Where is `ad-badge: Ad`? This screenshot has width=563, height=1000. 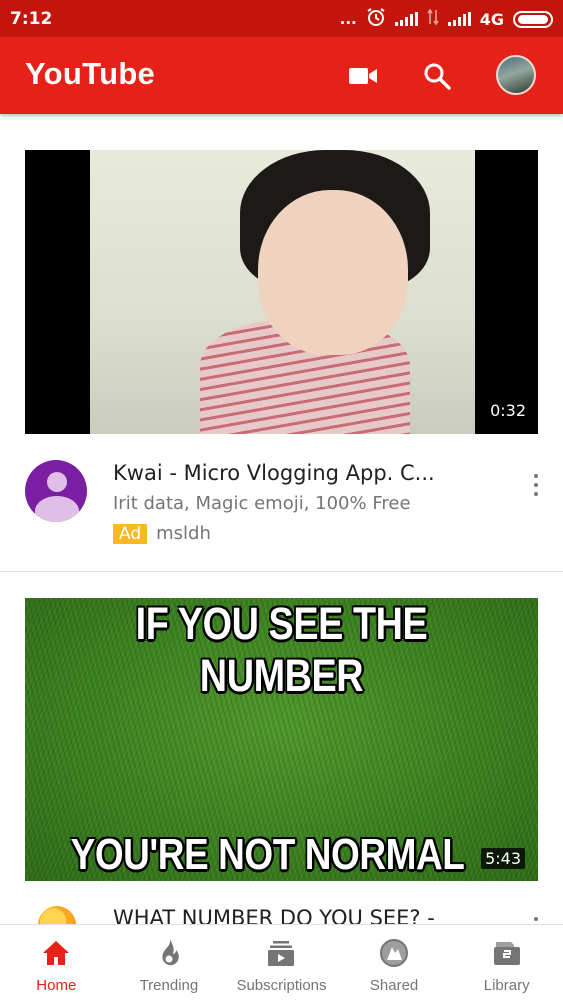 ad-badge: Ad is located at coordinates (130, 534).